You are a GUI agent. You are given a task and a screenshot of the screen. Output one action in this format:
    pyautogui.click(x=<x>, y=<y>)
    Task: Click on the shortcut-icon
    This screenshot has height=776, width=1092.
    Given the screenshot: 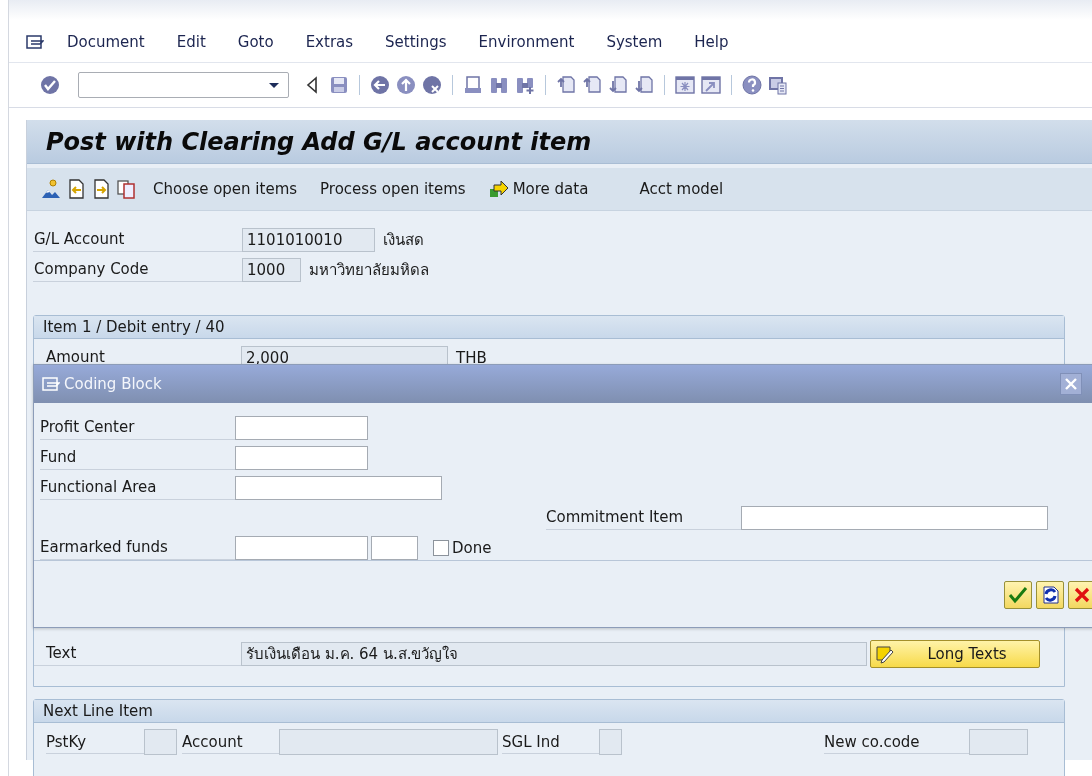 What is the action you would take?
    pyautogui.click(x=711, y=85)
    